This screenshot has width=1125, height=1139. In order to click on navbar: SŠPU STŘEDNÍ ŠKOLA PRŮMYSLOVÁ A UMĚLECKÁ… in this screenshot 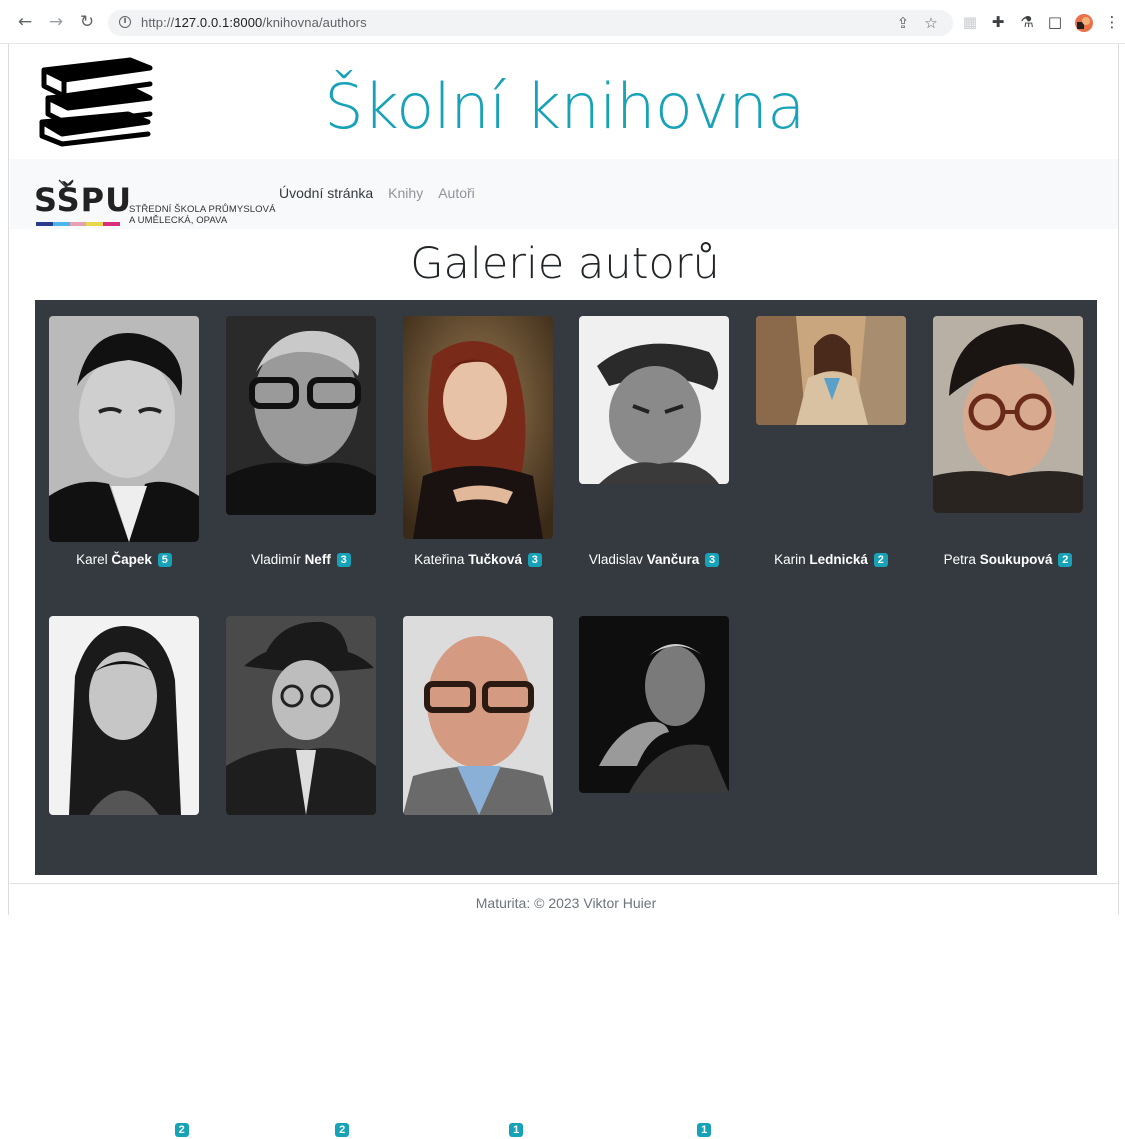, I will do `click(564, 194)`.